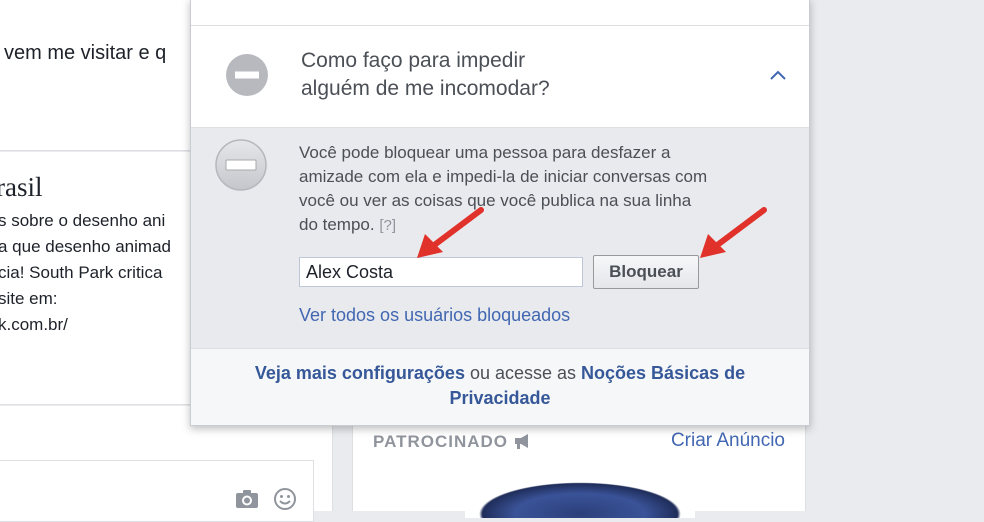  I want to click on comment-input, so click(157, 491).